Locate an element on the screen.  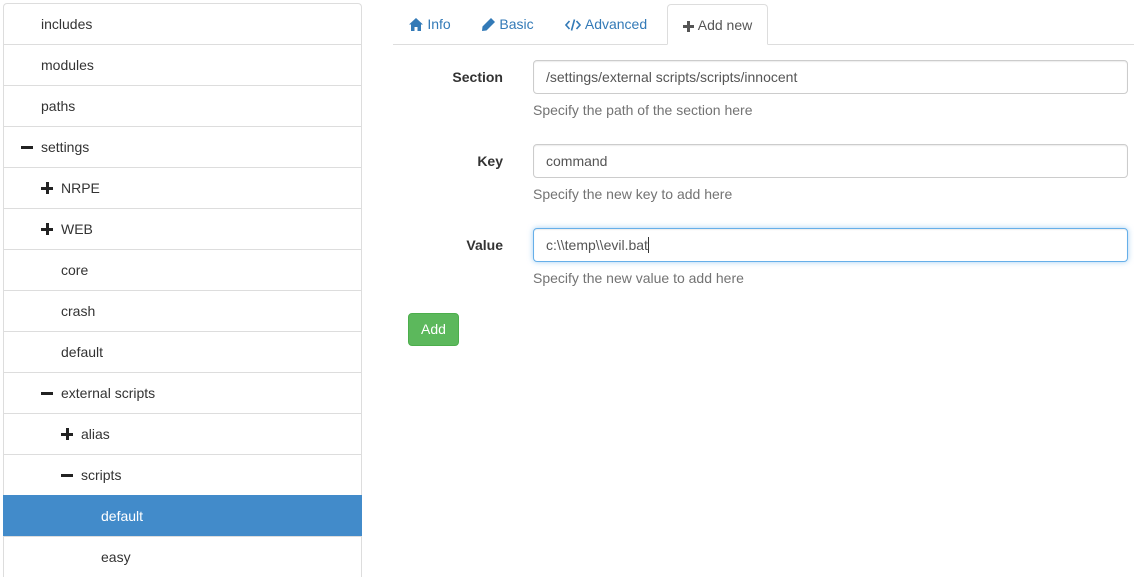
tree-item-label: core is located at coordinates (75, 270).